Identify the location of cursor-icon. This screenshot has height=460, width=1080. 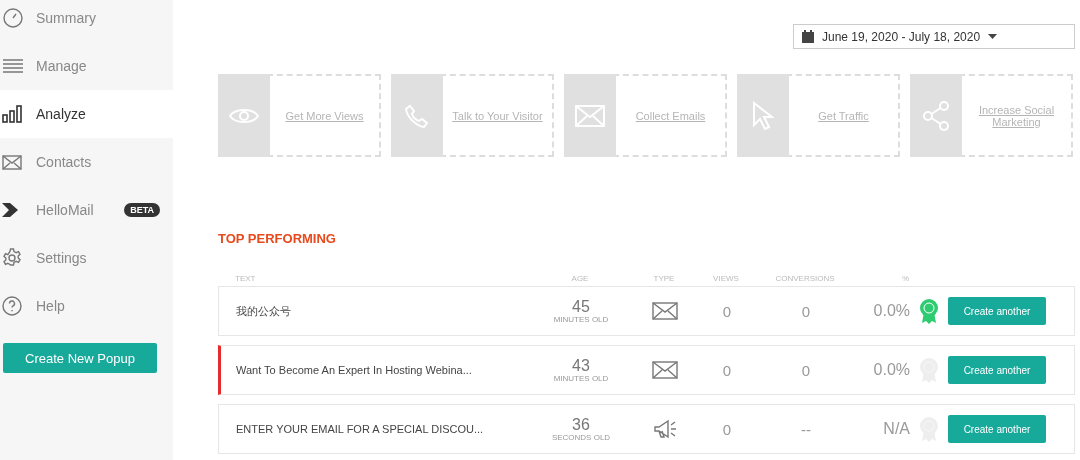
(763, 115).